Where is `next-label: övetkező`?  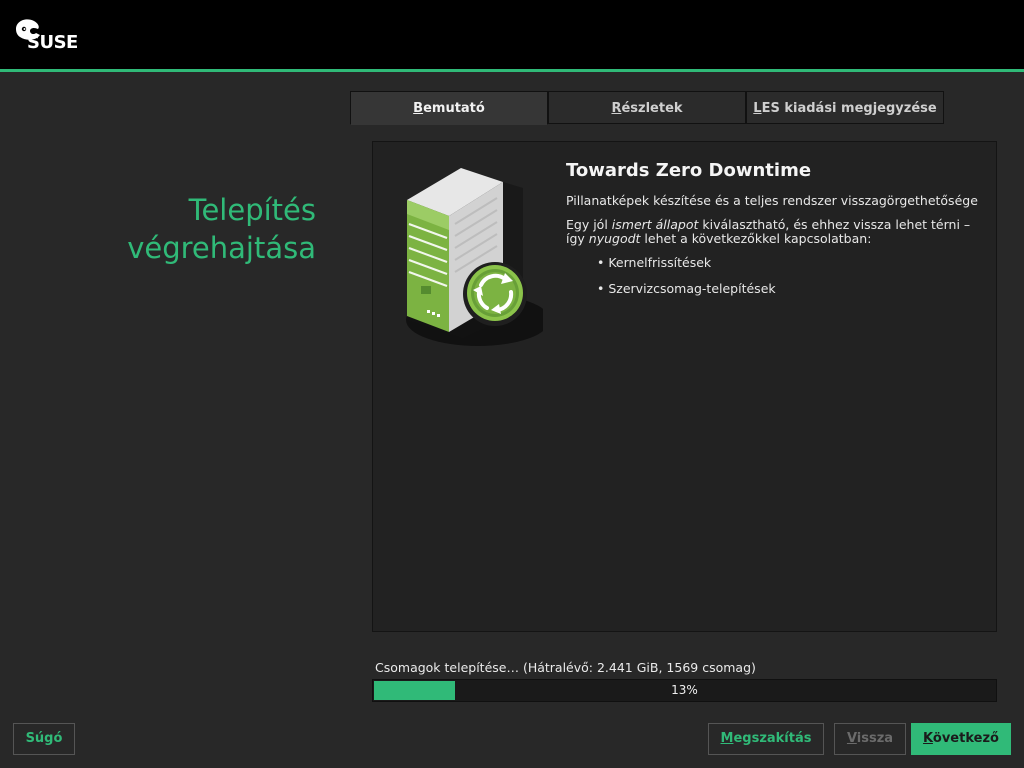 next-label: övetkező is located at coordinates (965, 738).